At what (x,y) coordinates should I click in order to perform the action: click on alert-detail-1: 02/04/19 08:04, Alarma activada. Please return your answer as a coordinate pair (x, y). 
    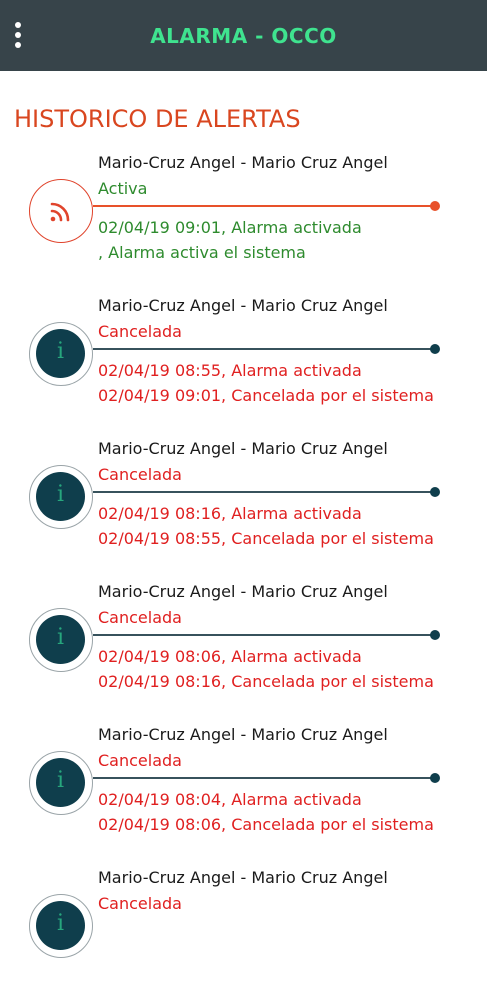
    Looking at the image, I should click on (230, 799).